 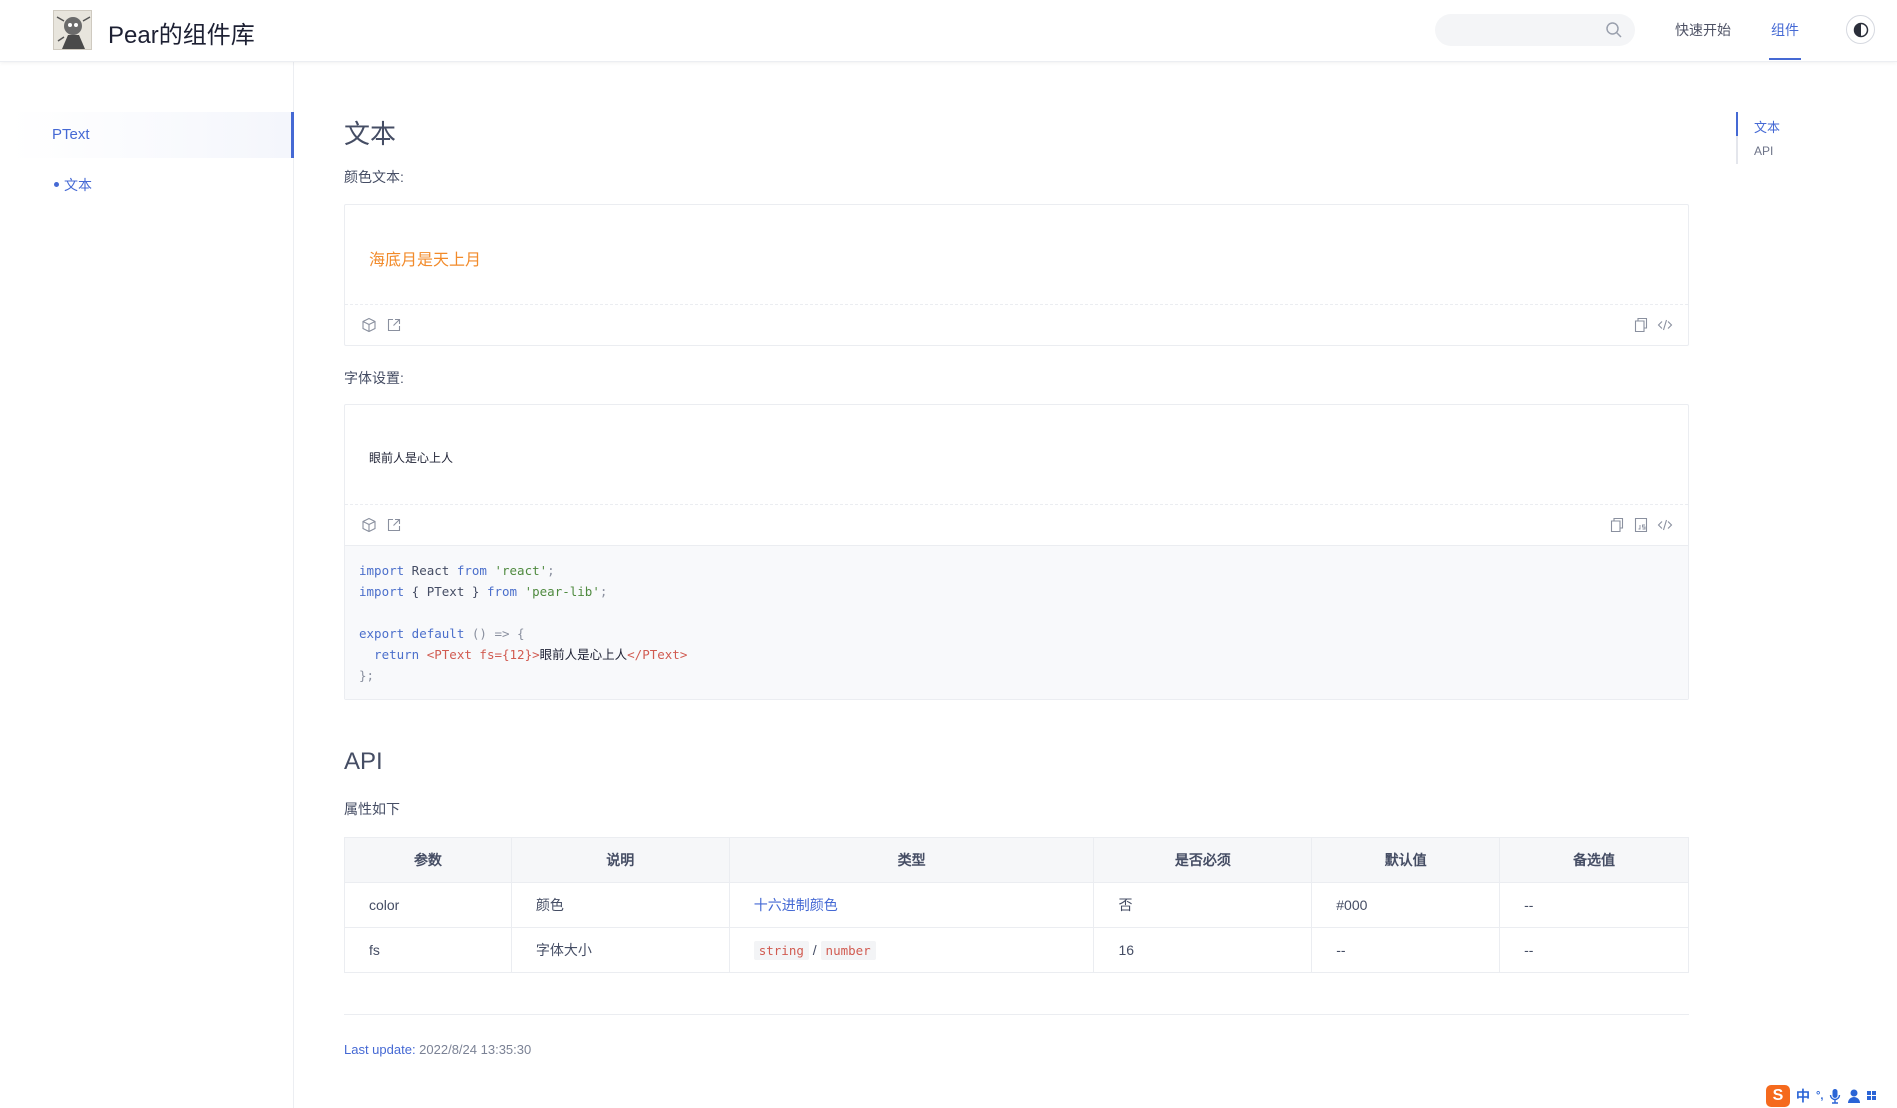 I want to click on code-token: return, so click(x=393, y=654).